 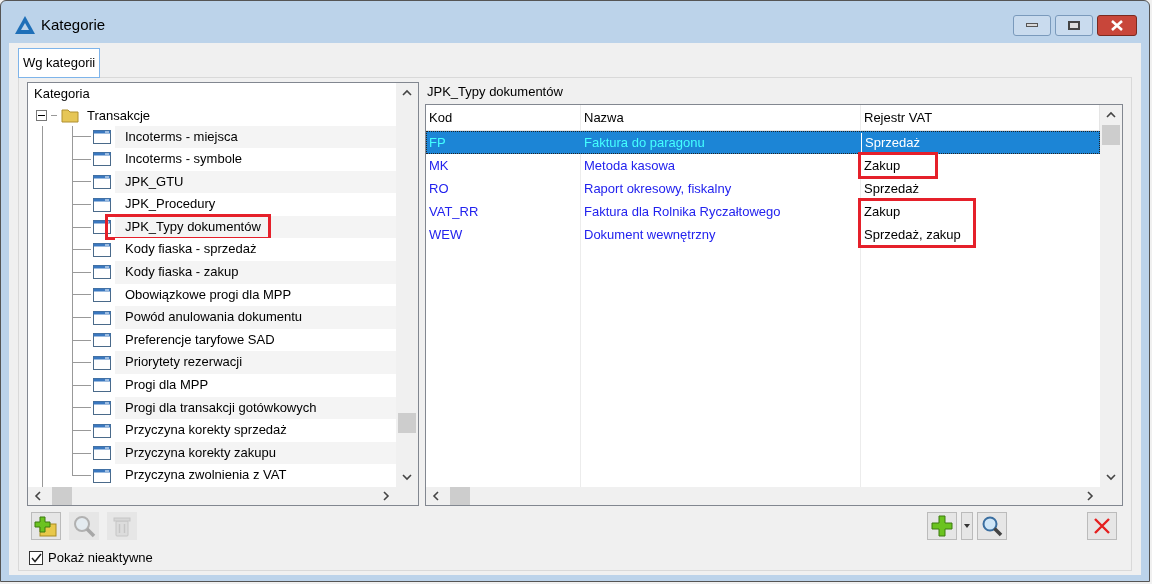 I want to click on table-row: RO Raport okresowy, fiskalny Sprzedaż, so click(x=763, y=188).